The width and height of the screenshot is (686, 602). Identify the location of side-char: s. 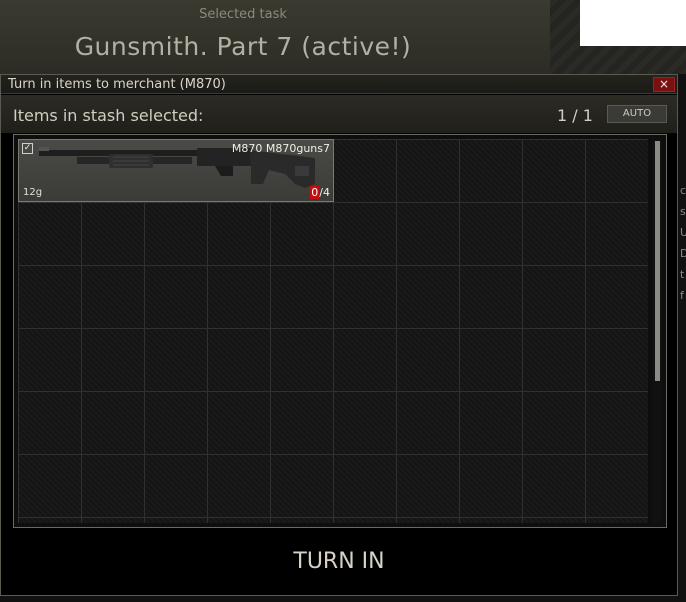
(683, 211).